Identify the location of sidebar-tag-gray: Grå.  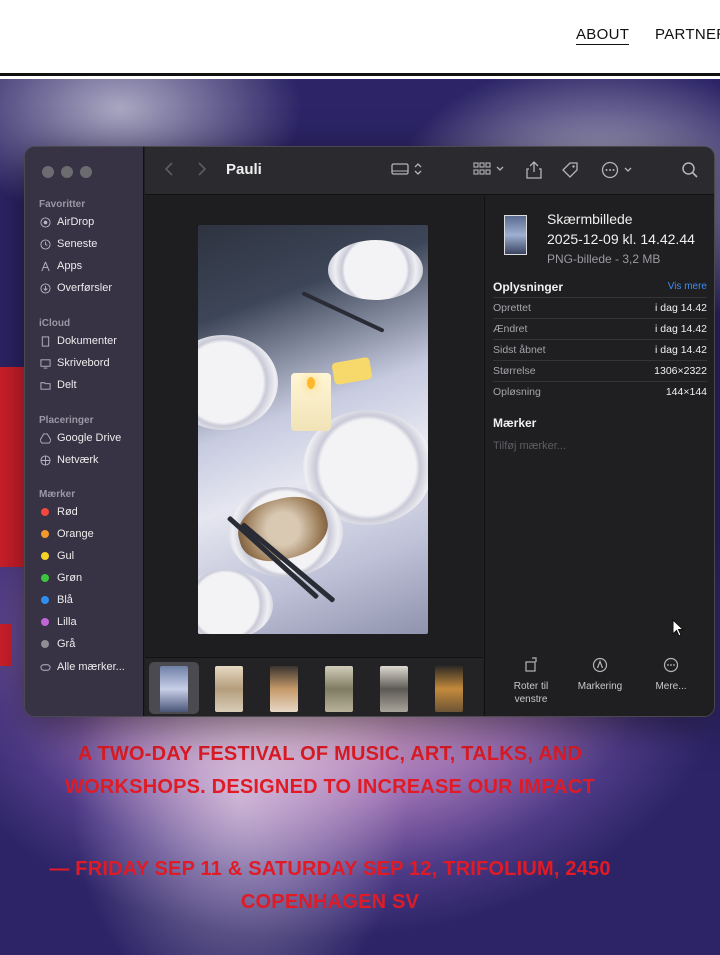
(57, 644).